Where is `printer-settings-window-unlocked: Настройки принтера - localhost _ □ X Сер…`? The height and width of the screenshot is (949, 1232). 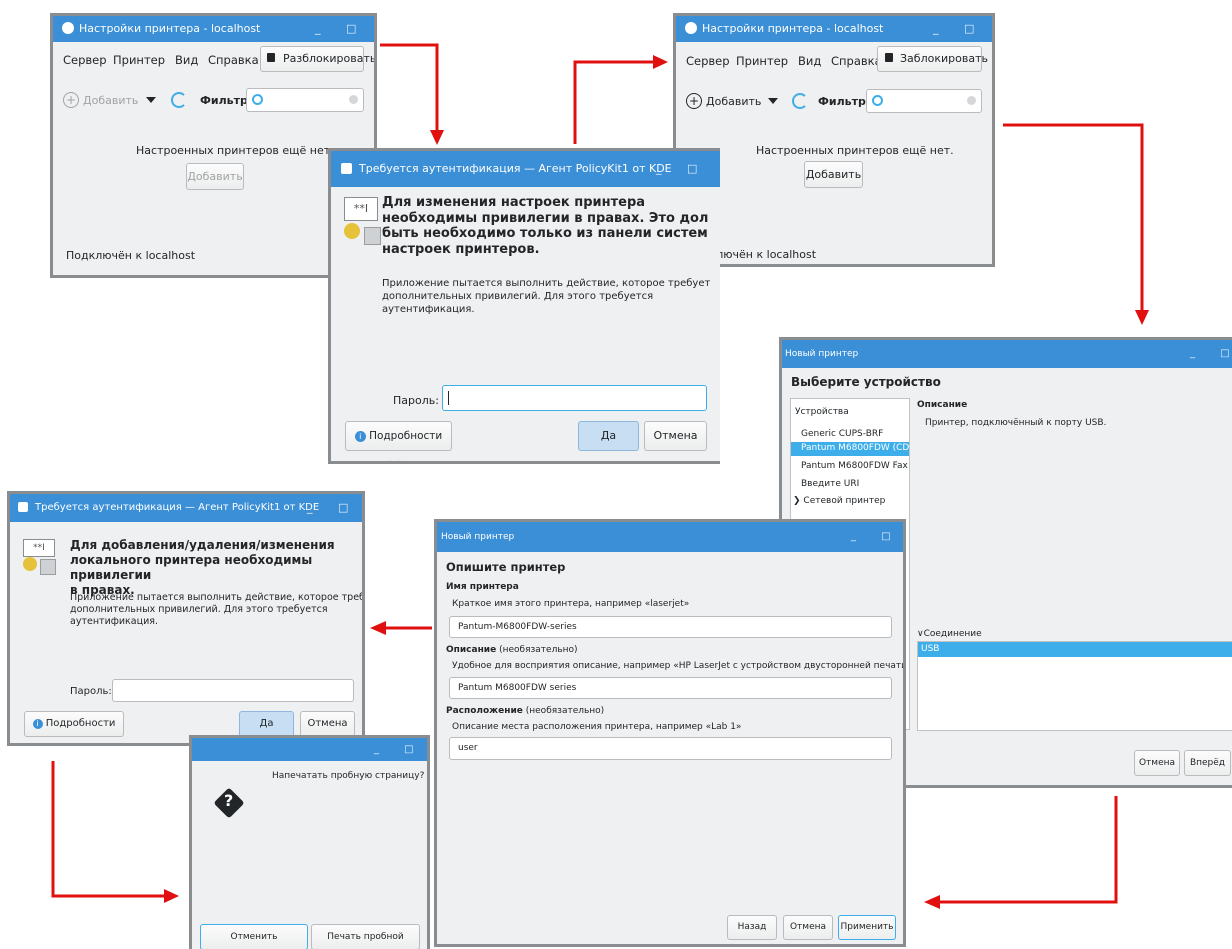 printer-settings-window-unlocked: Настройки принтера - localhost _ □ X Сер… is located at coordinates (834, 140).